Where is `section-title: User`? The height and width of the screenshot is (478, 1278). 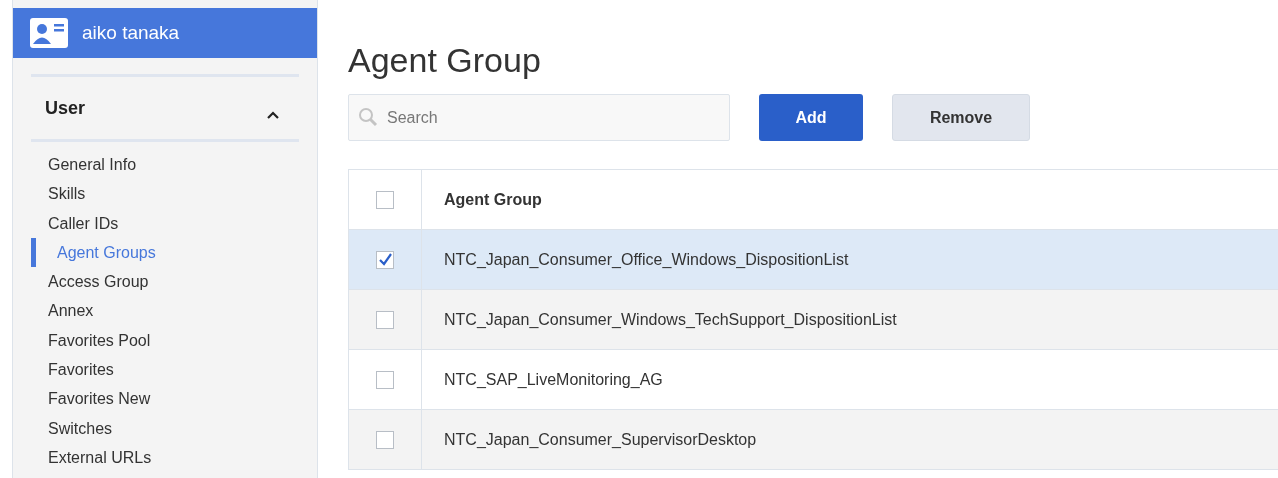
section-title: User is located at coordinates (65, 108).